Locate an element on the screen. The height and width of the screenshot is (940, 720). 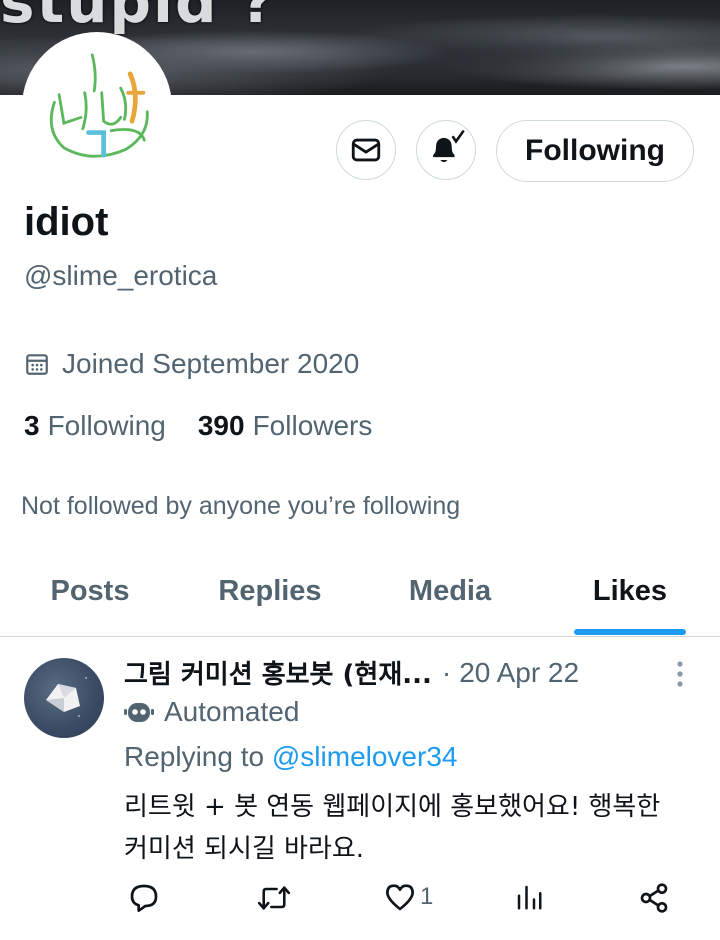
profile-avatar is located at coordinates (97, 107).